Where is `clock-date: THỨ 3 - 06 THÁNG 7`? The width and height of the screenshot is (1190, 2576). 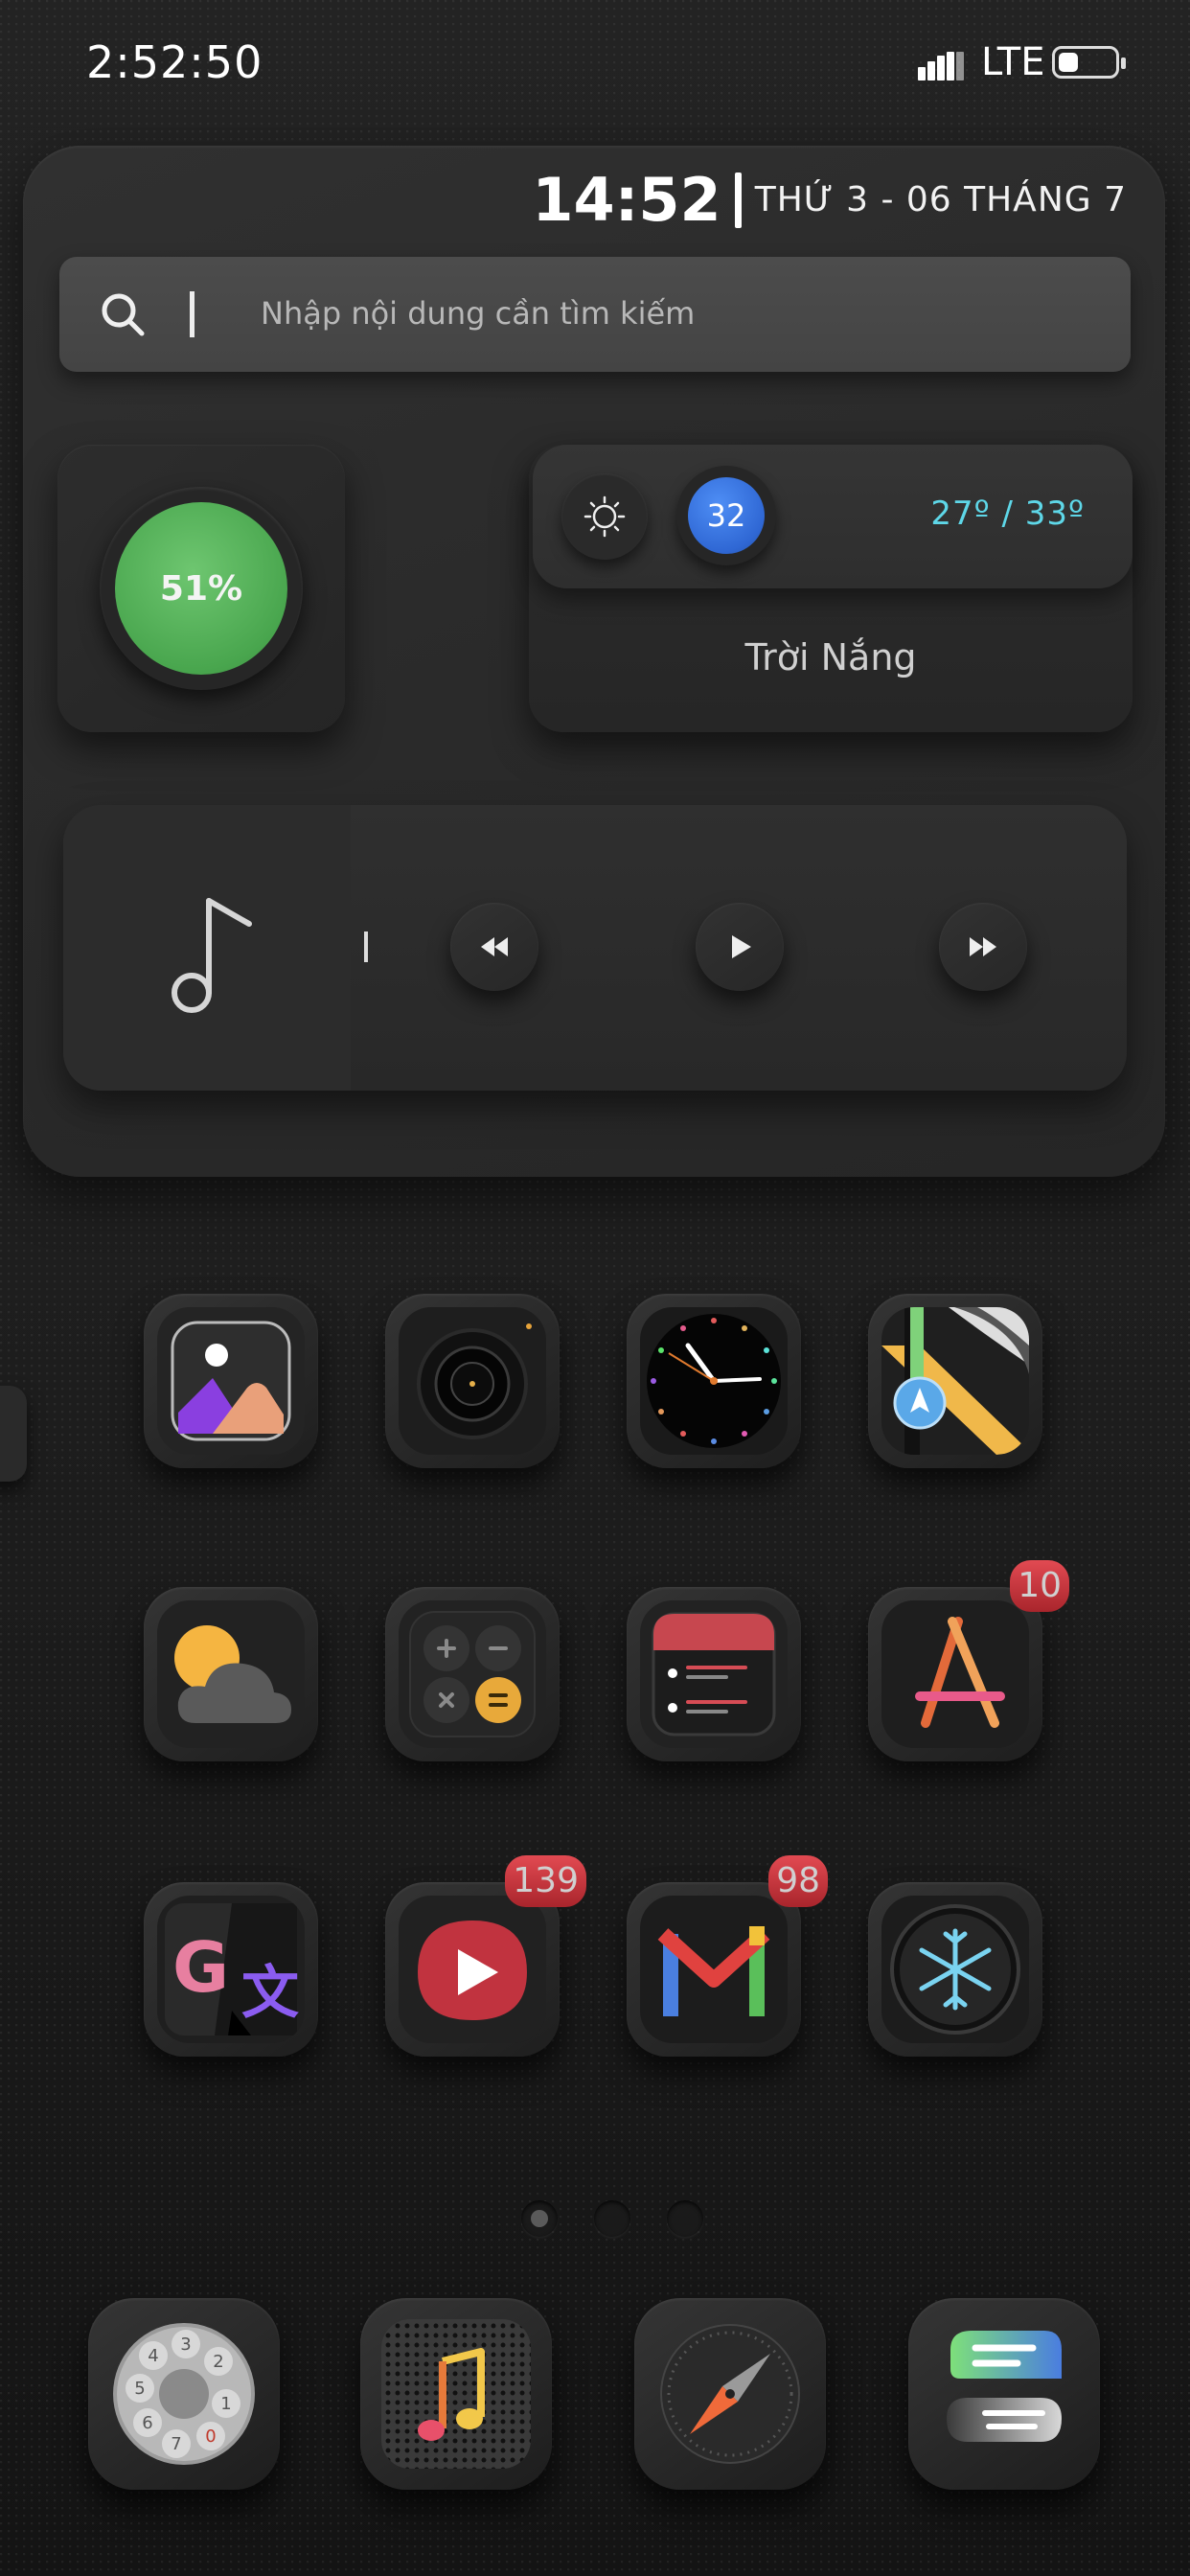 clock-date: THỨ 3 - 06 THÁNG 7 is located at coordinates (941, 199).